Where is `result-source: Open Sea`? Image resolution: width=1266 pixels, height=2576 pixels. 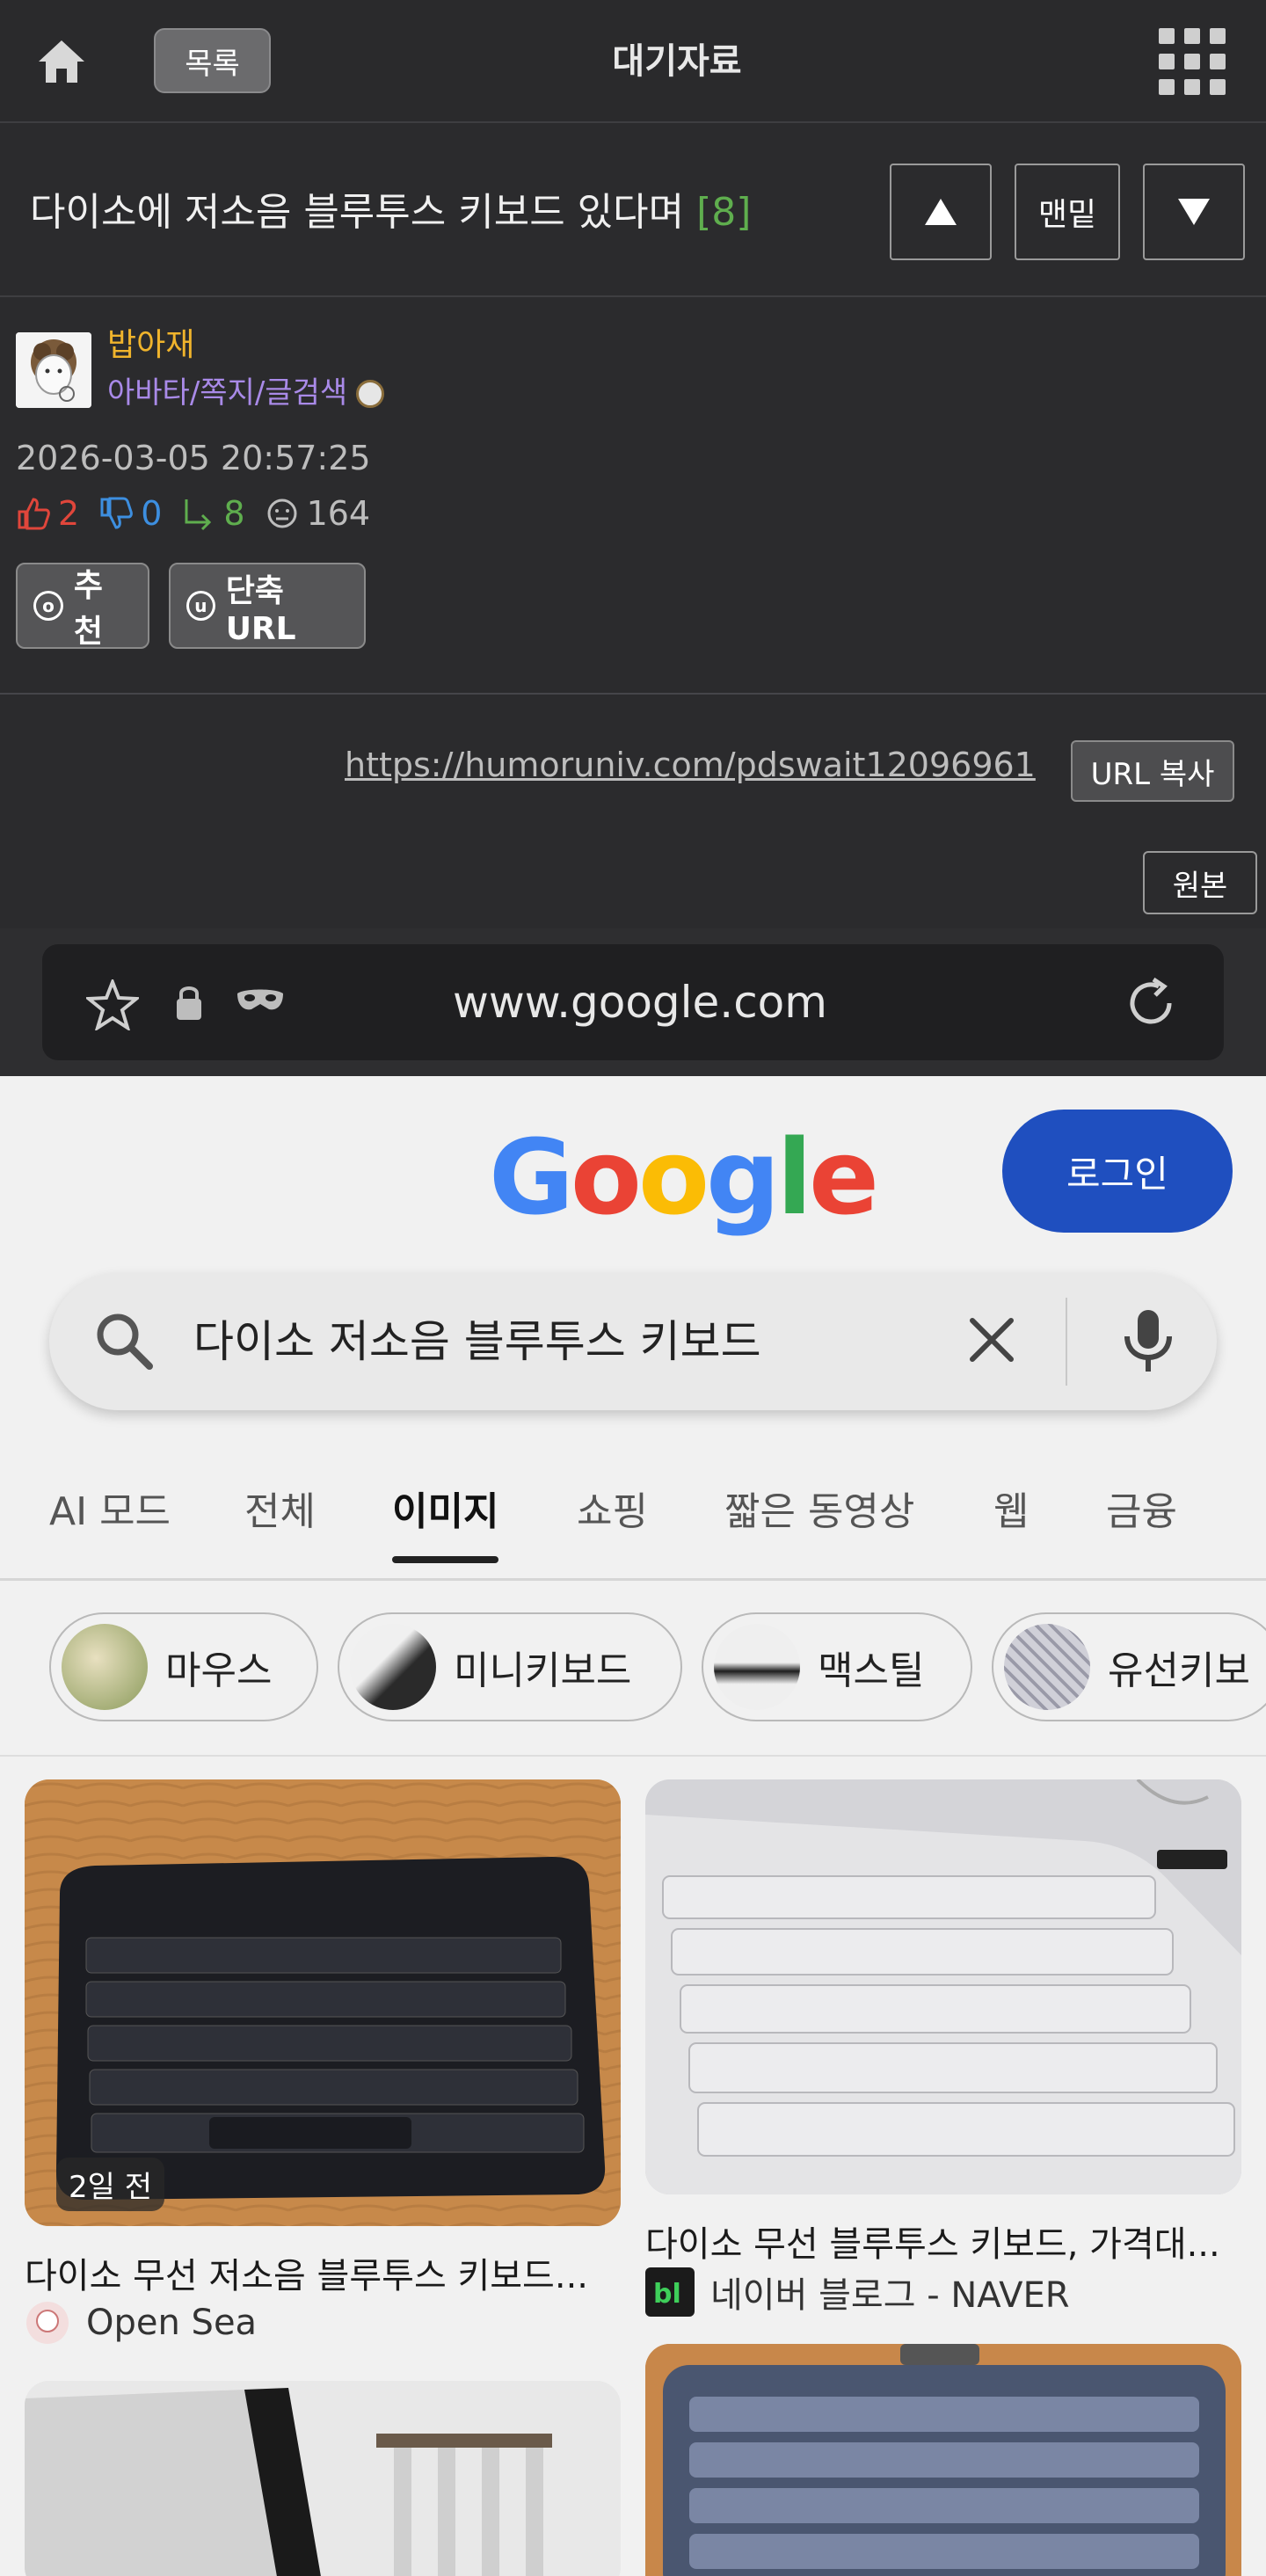 result-source: Open Sea is located at coordinates (141, 2323).